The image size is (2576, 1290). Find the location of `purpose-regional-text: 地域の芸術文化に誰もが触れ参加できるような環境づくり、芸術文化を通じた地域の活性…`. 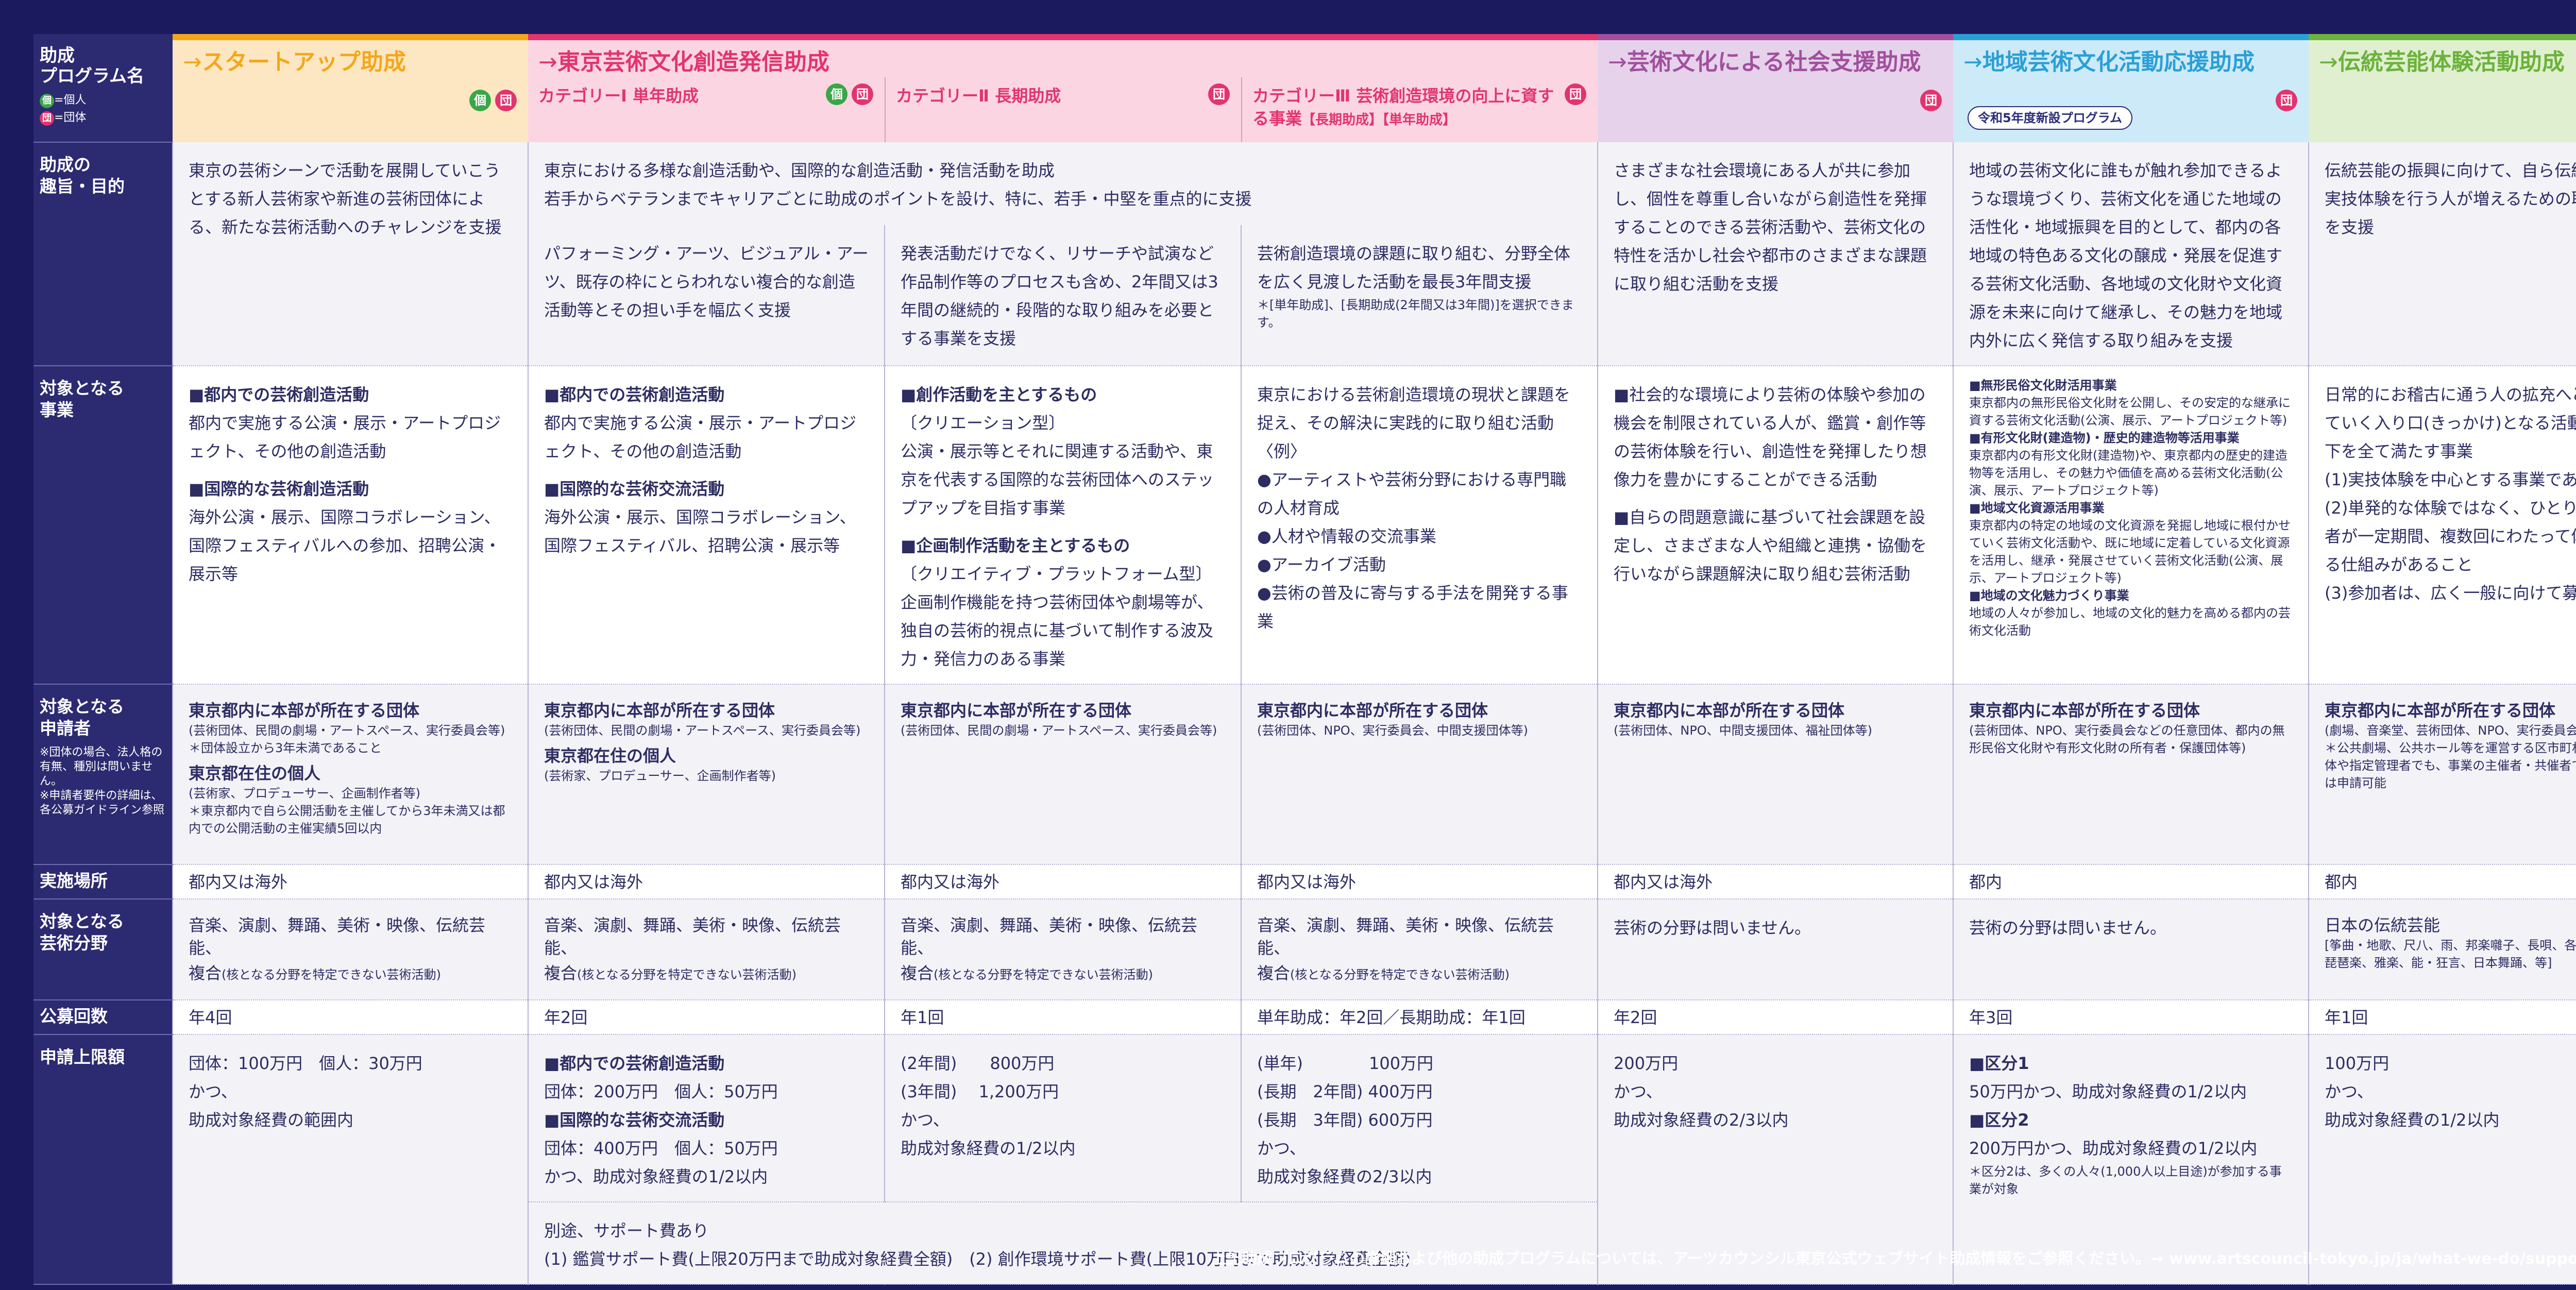

purpose-regional-text: 地域の芸術文化に誰もが触れ参加できるような環境づくり、芸術文化を通じた地域の活性… is located at coordinates (2126, 256).